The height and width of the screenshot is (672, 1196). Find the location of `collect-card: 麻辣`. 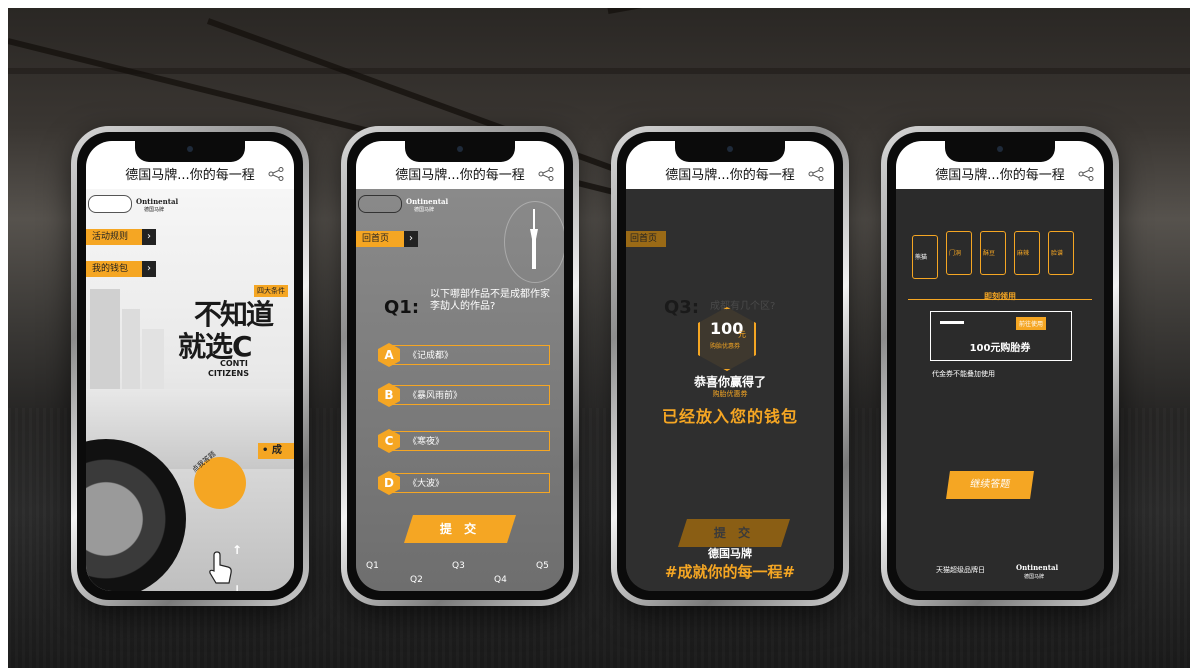

collect-card: 麻辣 is located at coordinates (1027, 253).